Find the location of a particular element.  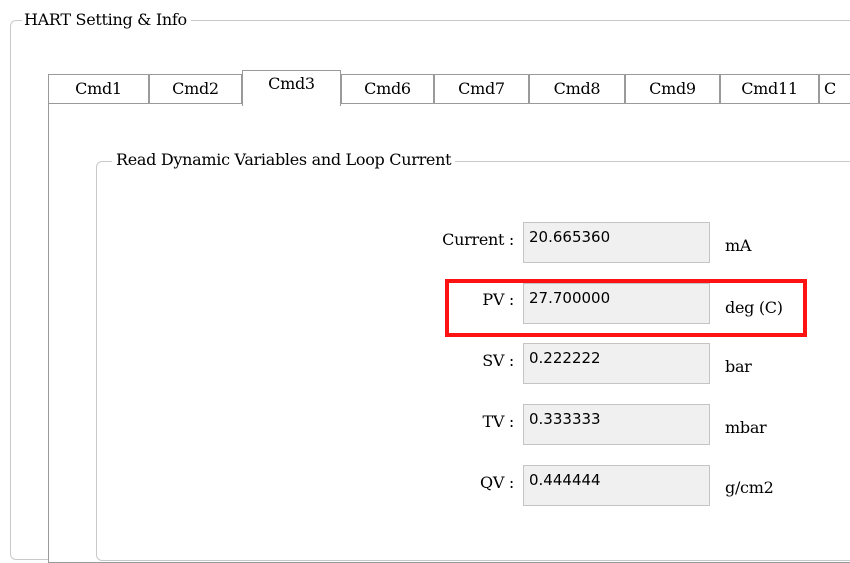

sv-value-field: 0.222222 is located at coordinates (616, 363).